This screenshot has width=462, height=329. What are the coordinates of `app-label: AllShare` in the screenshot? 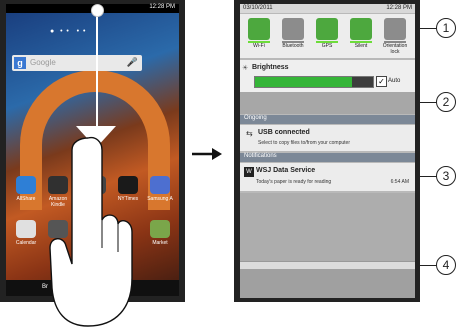 It's located at (26, 199).